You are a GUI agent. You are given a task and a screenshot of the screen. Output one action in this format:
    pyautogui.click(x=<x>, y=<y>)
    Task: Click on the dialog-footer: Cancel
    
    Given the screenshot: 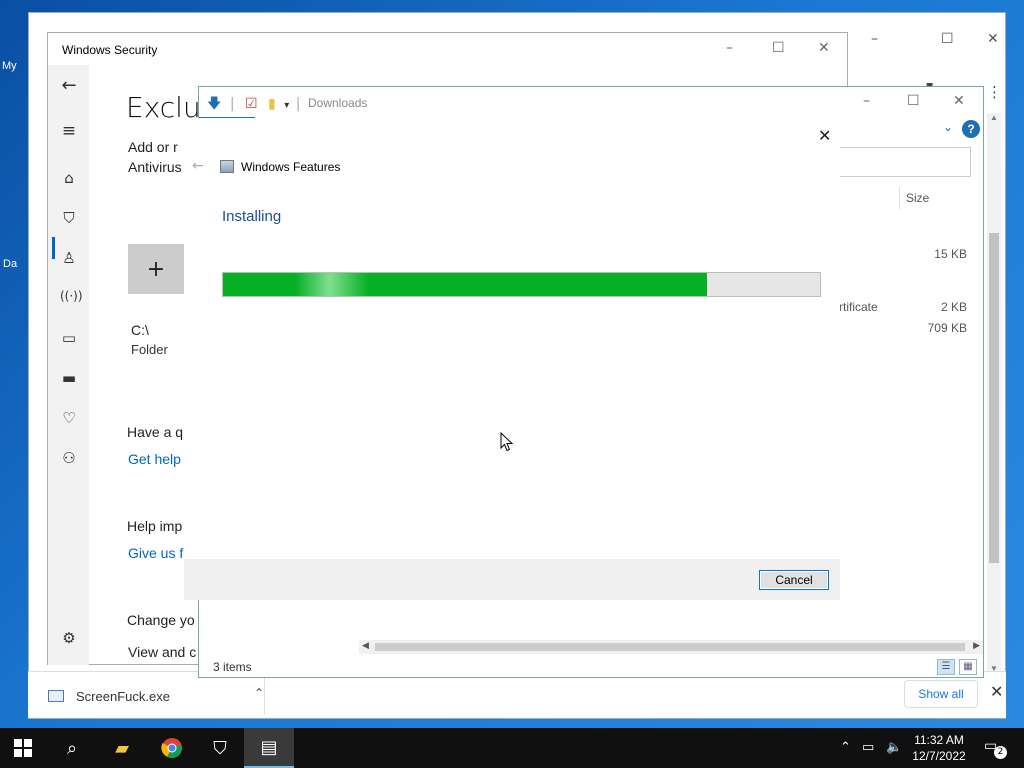 What is the action you would take?
    pyautogui.click(x=512, y=579)
    